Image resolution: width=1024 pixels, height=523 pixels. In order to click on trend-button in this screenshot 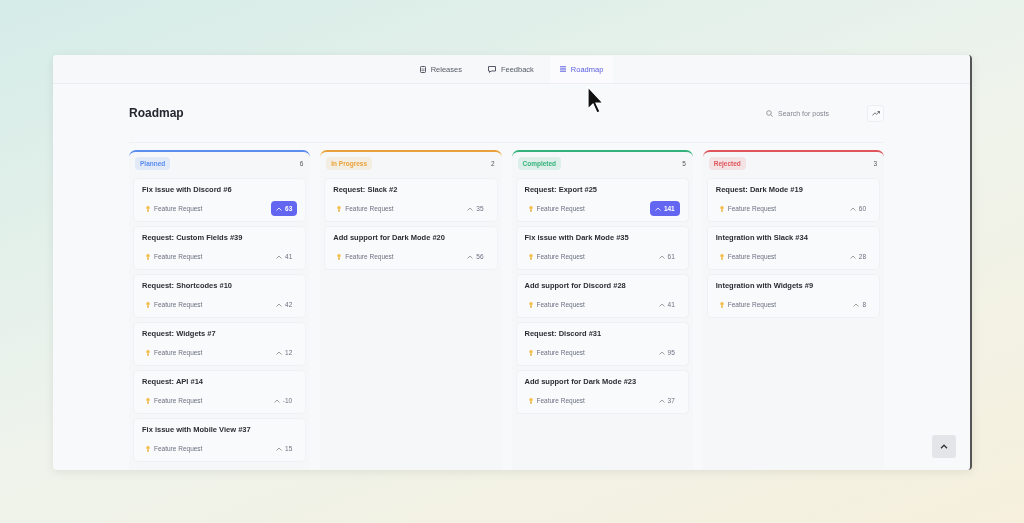, I will do `click(875, 113)`.